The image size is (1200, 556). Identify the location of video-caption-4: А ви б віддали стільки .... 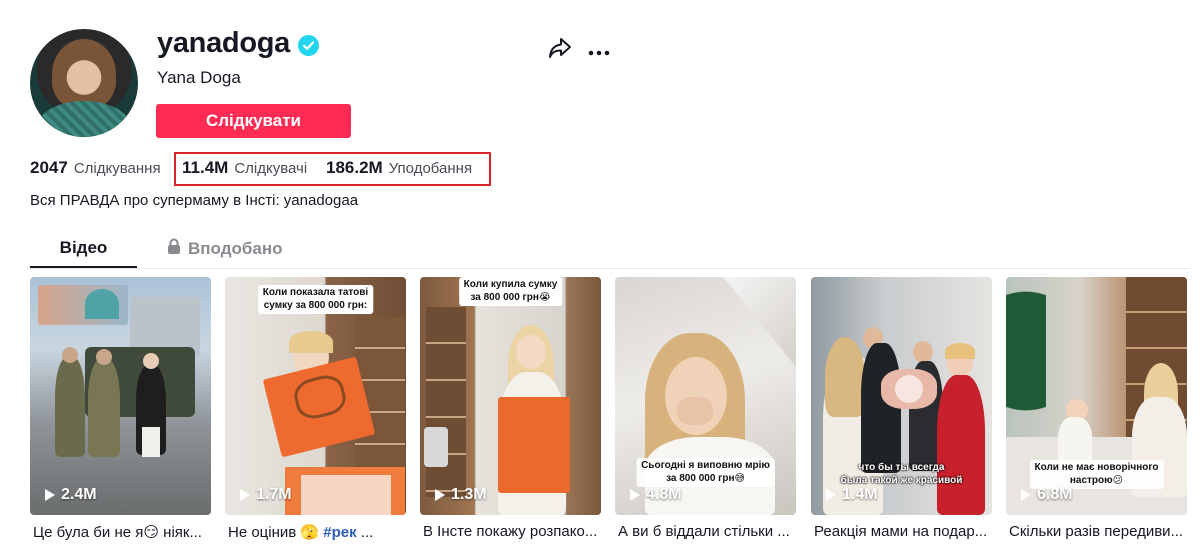
(708, 531).